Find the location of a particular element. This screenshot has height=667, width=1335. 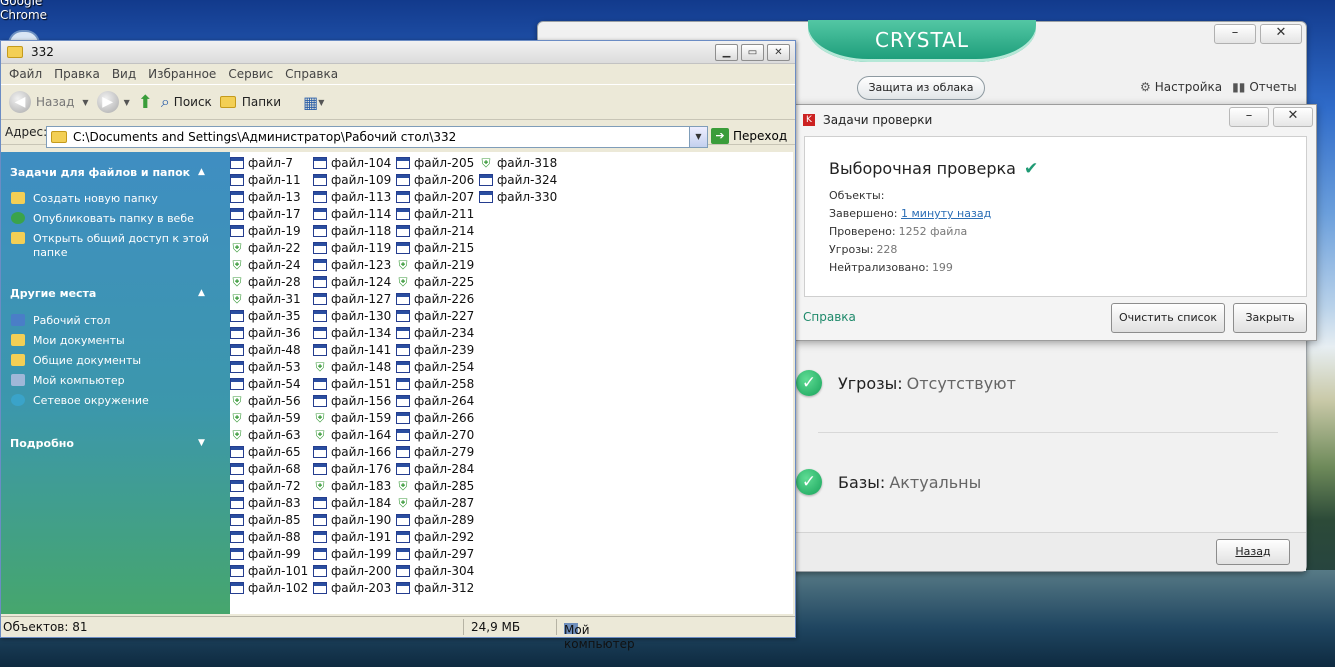

file-item: ⛨ файл-63 is located at coordinates (265, 434).